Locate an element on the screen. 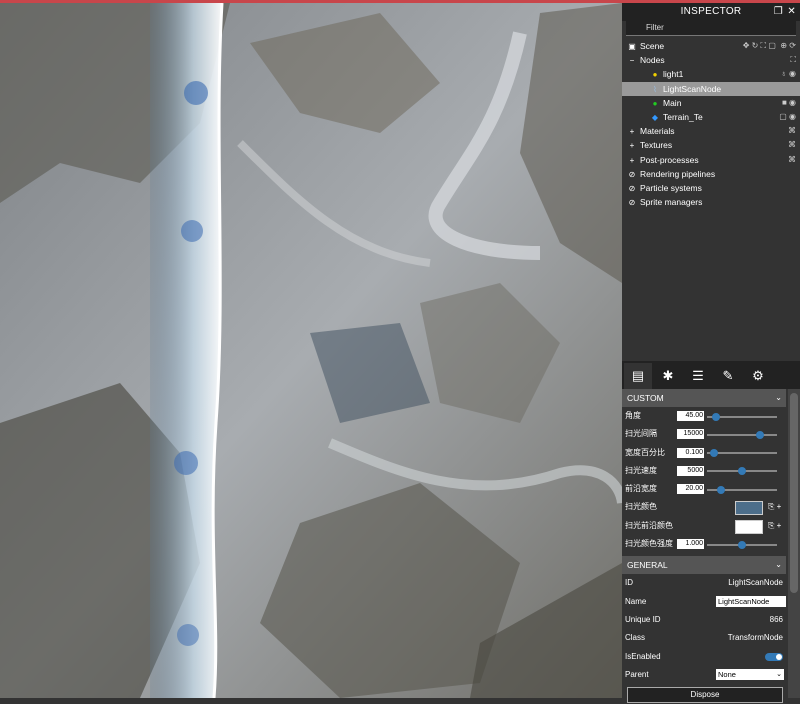 The height and width of the screenshot is (704, 800). inspector-title: INSPECTOR is located at coordinates (711, 11).